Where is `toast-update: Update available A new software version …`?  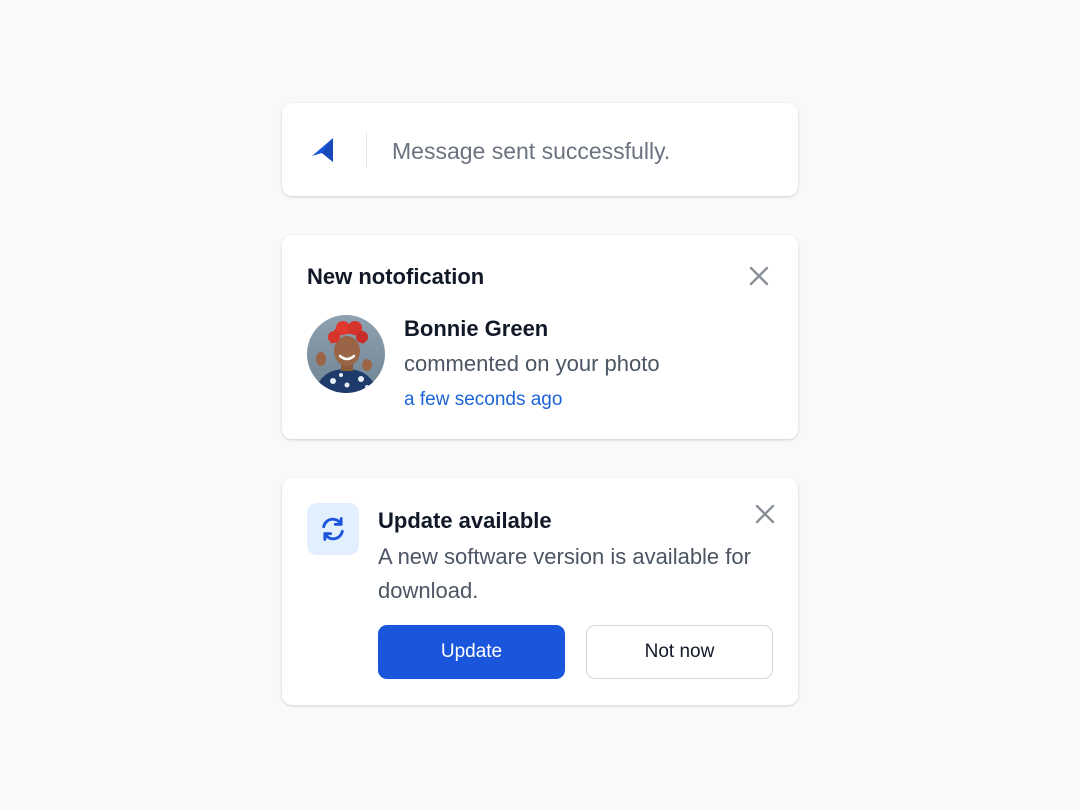 toast-update: Update available A new software version … is located at coordinates (540, 591).